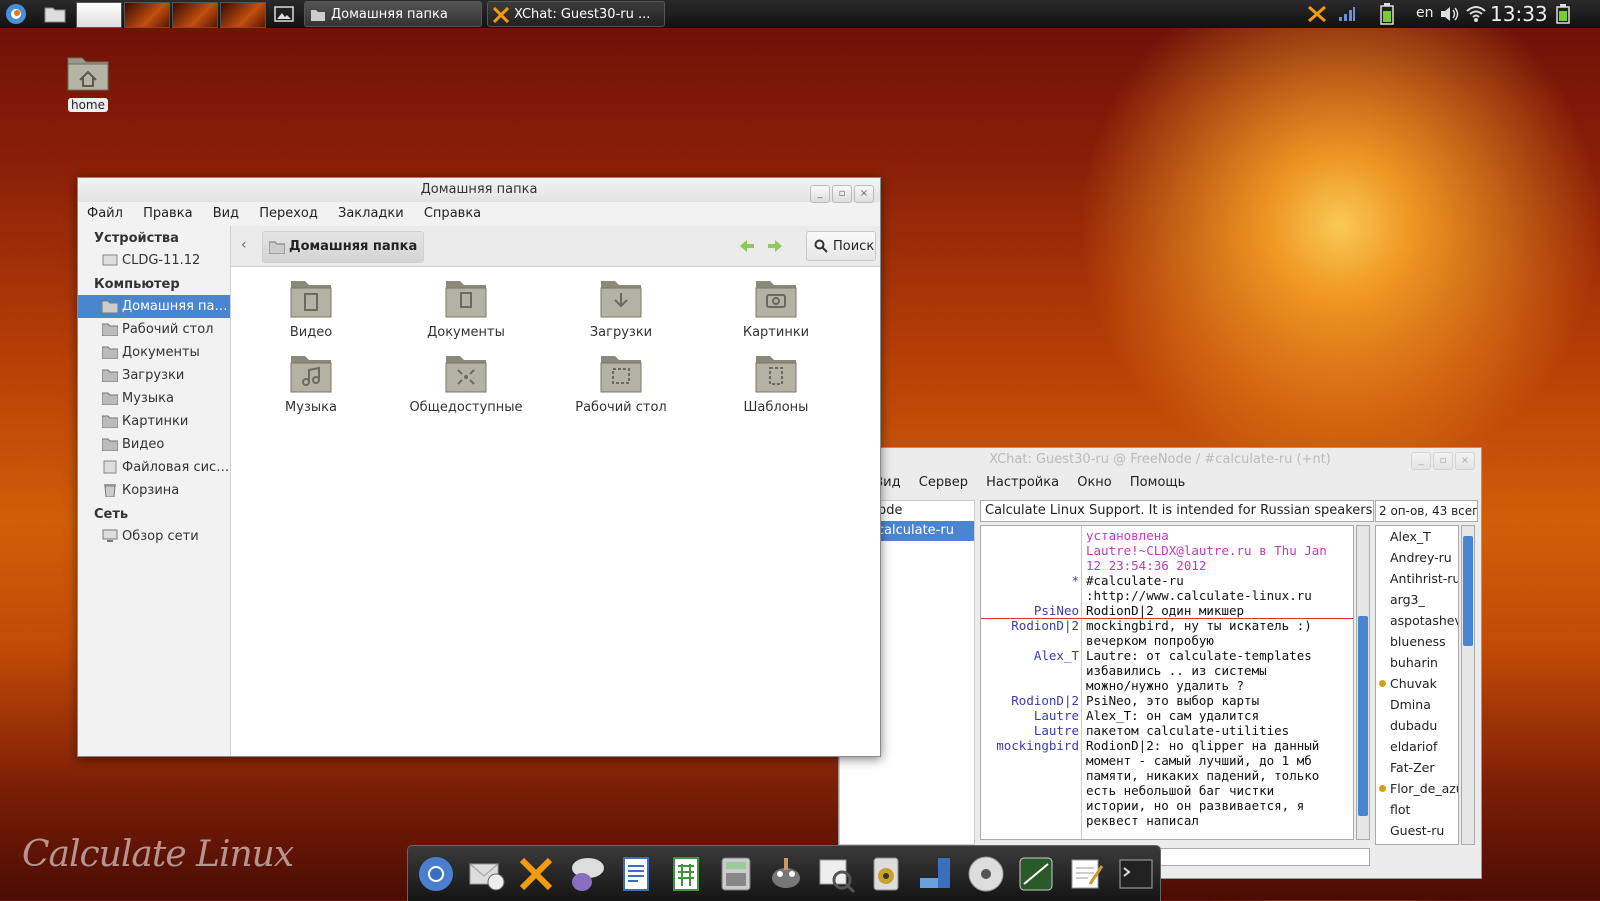 Image resolution: width=1600 pixels, height=901 pixels. I want to click on sidebar-item-videos: Видео, so click(154, 444).